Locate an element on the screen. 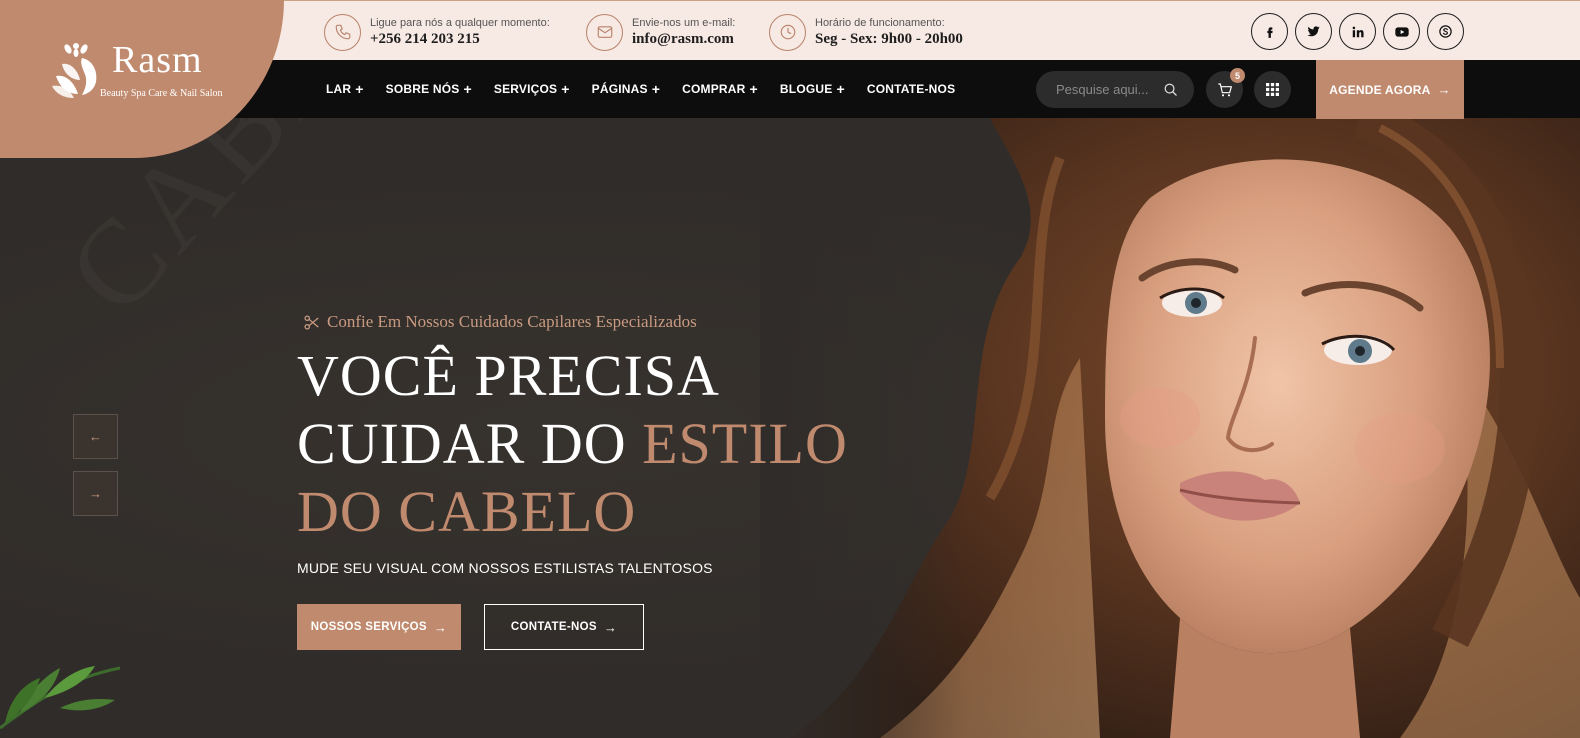 This screenshot has width=1580, height=738. scissors-icon is located at coordinates (311, 322).